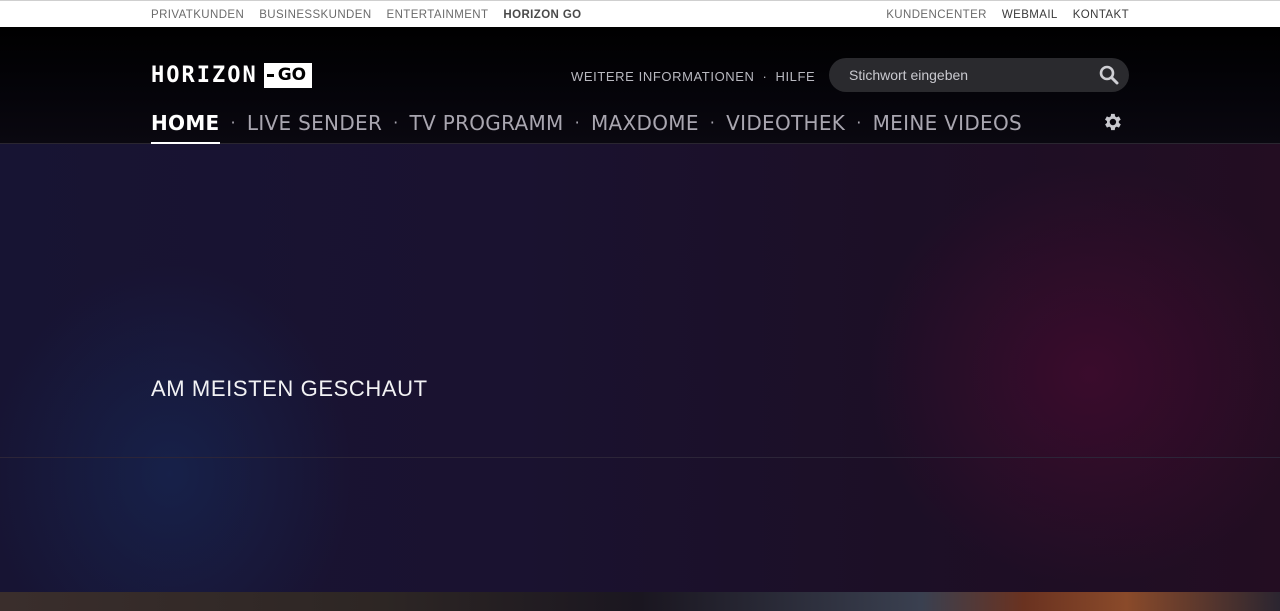 This screenshot has width=1280, height=611. Describe the element at coordinates (487, 127) in the screenshot. I see `nav-item-tv-programm: TV PROGRAMM` at that location.